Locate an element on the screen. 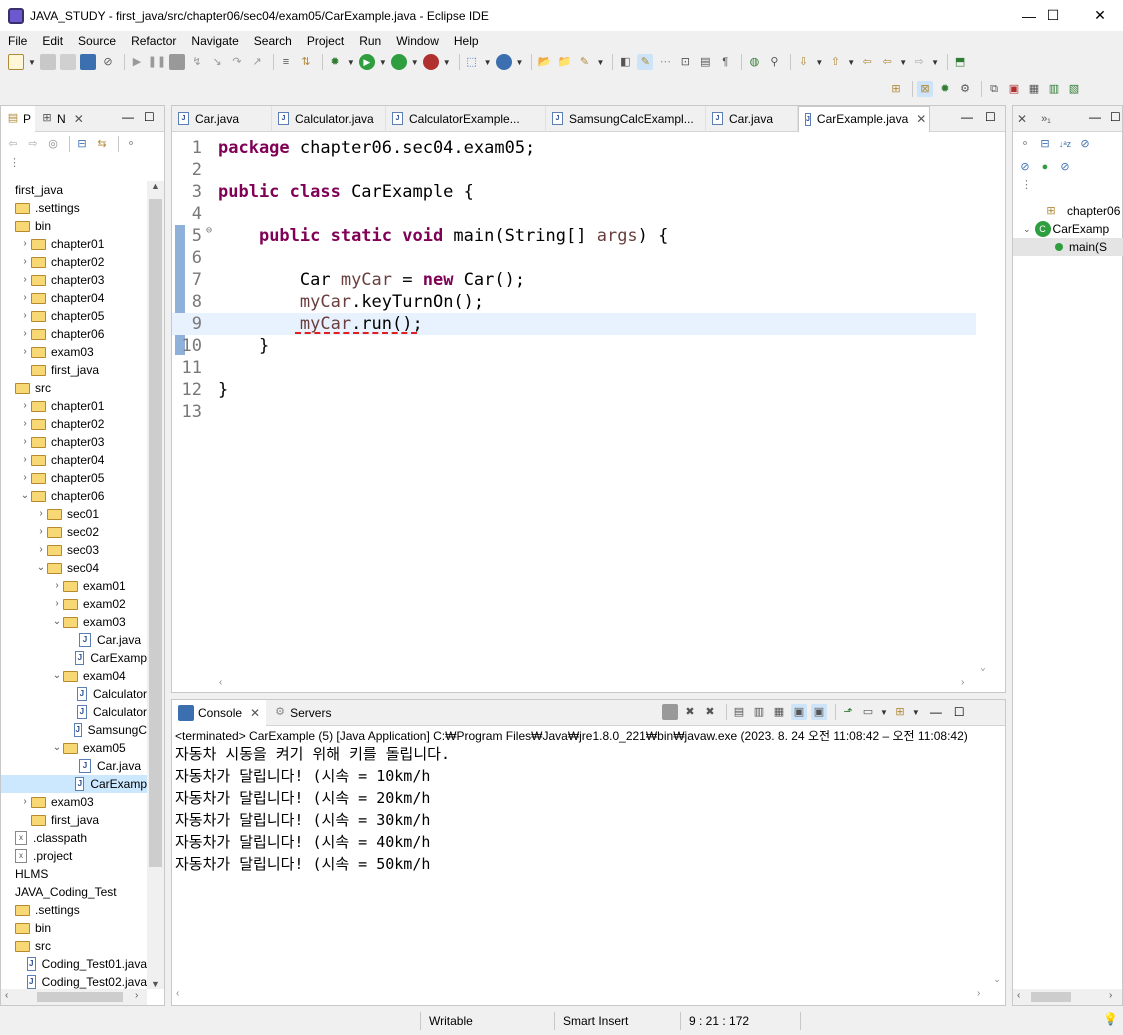 The height and width of the screenshot is (1035, 1123). code-line: 10 } is located at coordinates (574, 346).